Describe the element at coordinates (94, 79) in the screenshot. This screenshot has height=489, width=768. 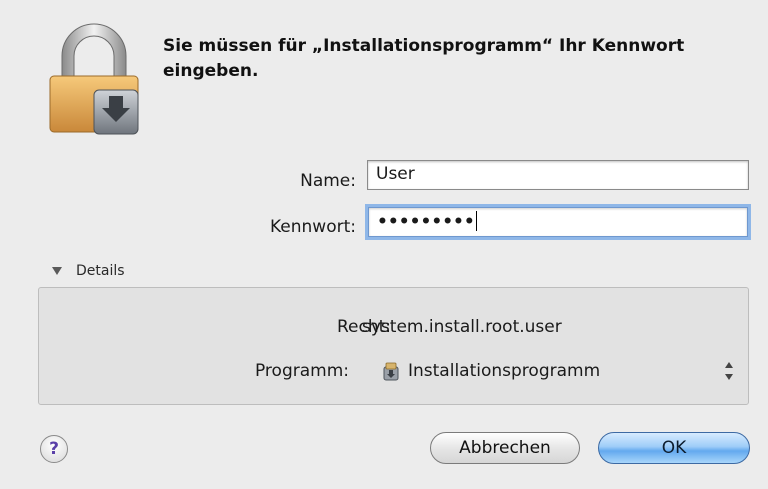
I see `lock-icon` at that location.